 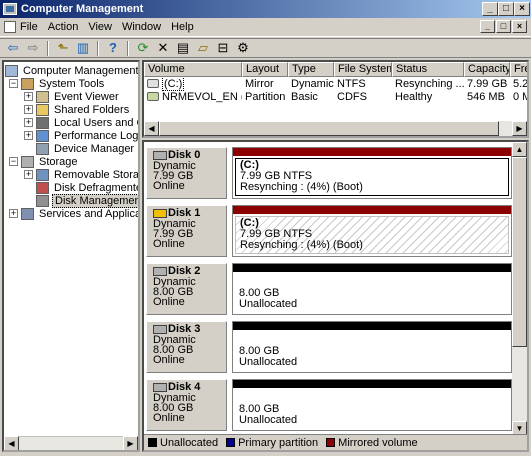 I want to click on legend-item-mirrored: Mirrored volume, so click(x=372, y=442).